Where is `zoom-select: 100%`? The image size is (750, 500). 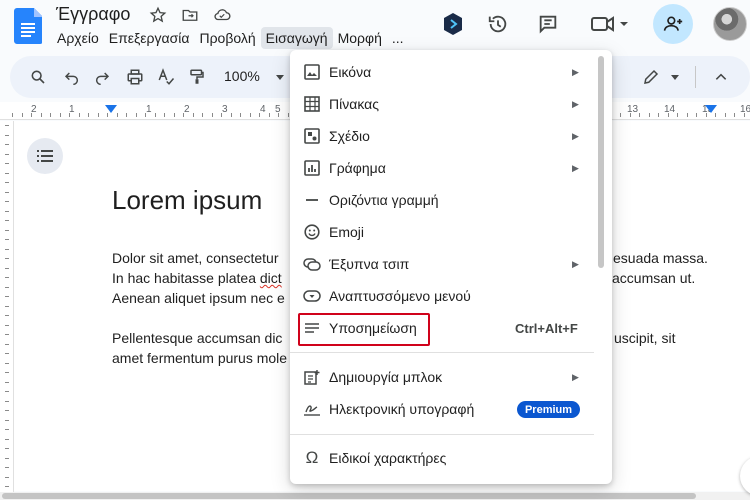
zoom-select: 100% is located at coordinates (242, 76).